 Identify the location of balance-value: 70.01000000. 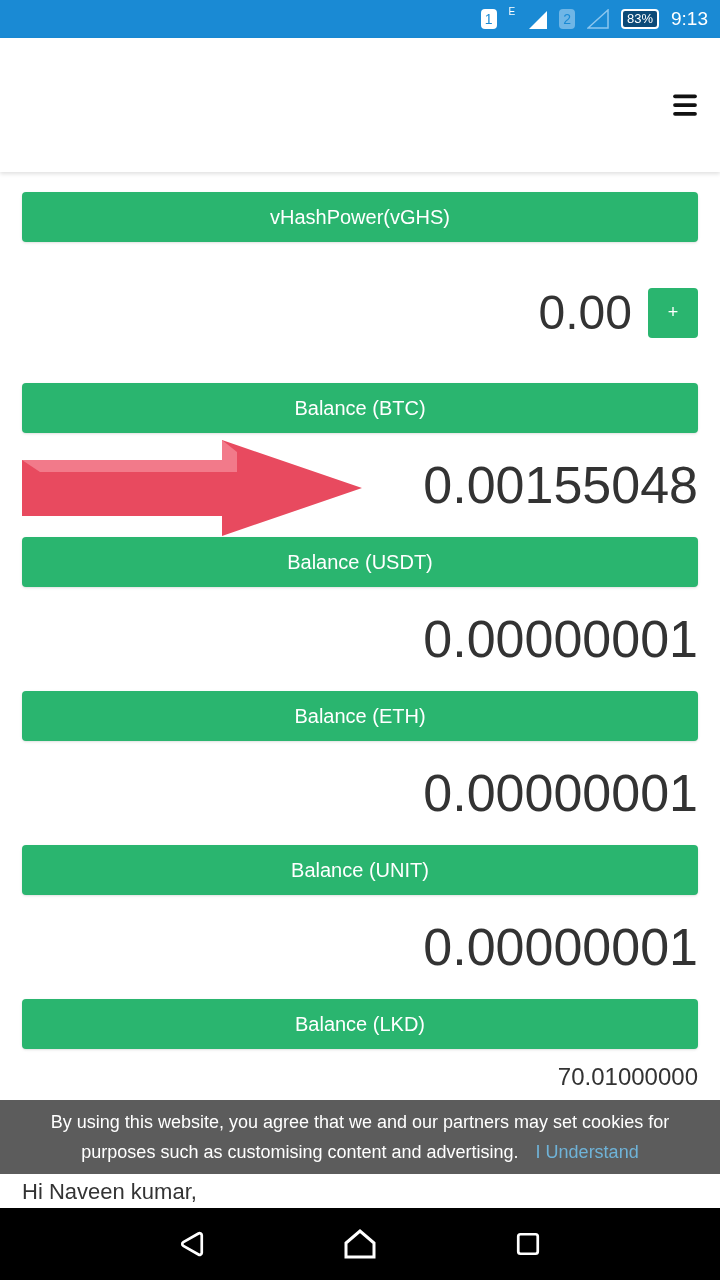
(627, 1077).